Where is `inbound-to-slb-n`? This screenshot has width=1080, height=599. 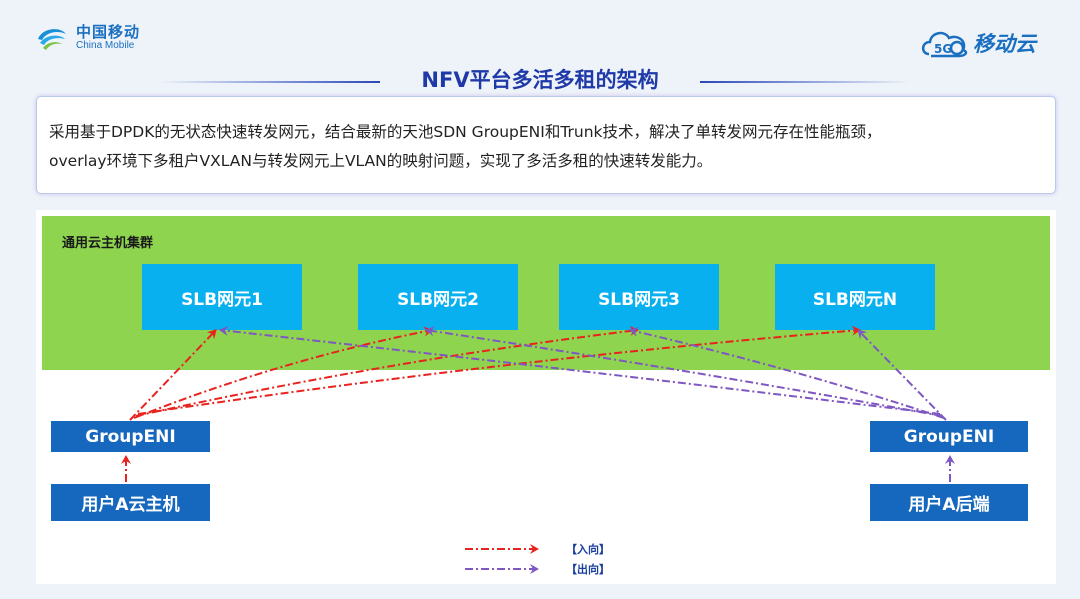
inbound-to-slb-n is located at coordinates (499, 370).